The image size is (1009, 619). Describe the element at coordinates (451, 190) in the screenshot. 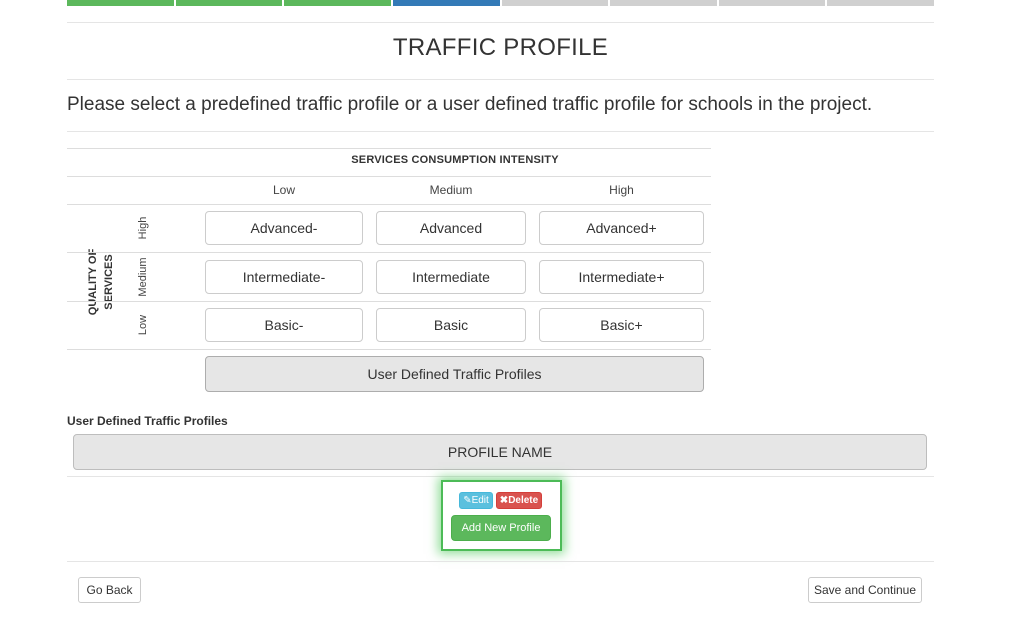

I see `column-label-medium: Medium` at that location.